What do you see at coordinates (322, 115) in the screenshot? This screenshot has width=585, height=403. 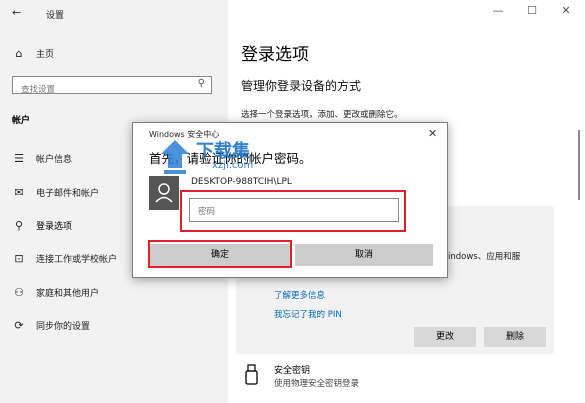 I see `page-description: 选择一个登录选项，添加、更改或删除它。` at bounding box center [322, 115].